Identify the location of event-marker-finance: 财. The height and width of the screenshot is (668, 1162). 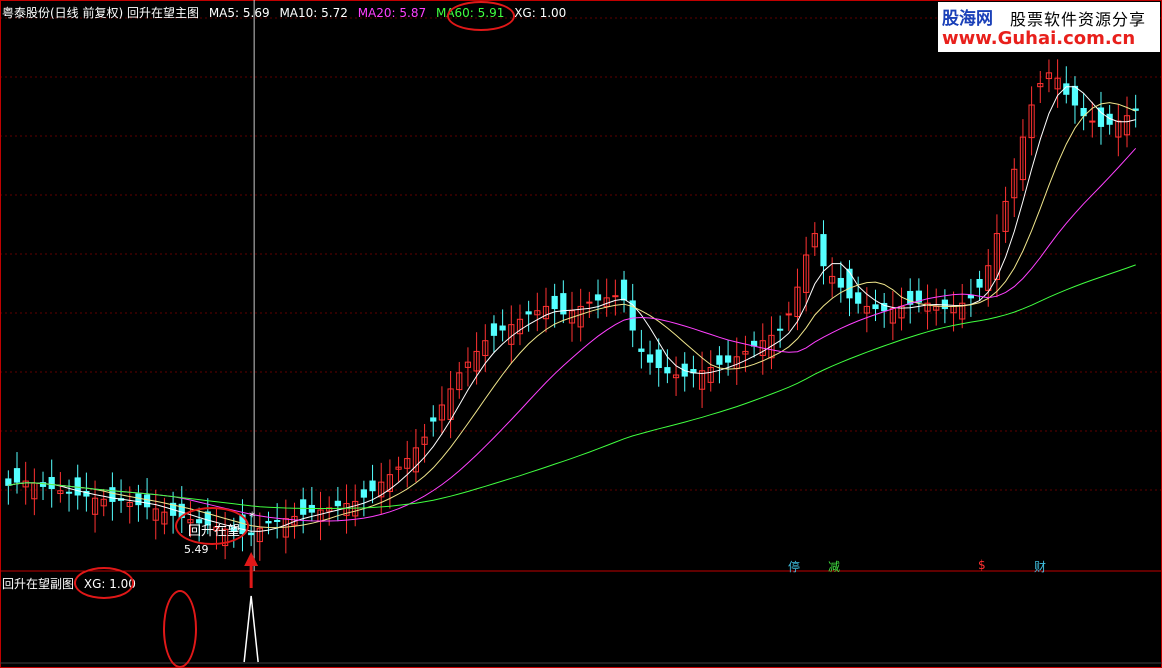
(1040, 566).